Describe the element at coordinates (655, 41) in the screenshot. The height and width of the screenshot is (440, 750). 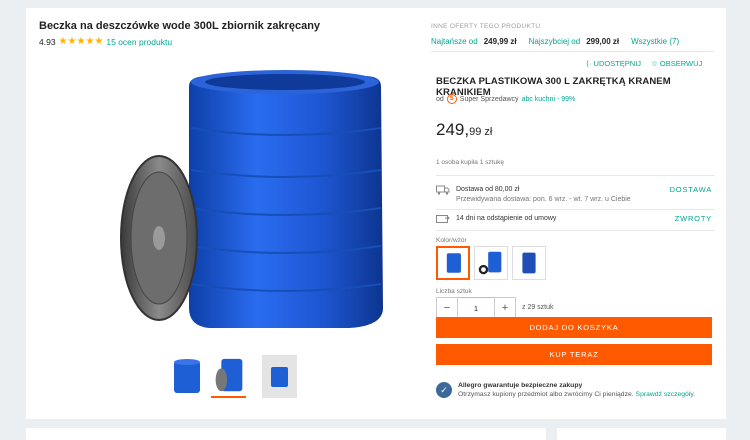
I see `all-offers-link: Wszystkie (7)` at that location.